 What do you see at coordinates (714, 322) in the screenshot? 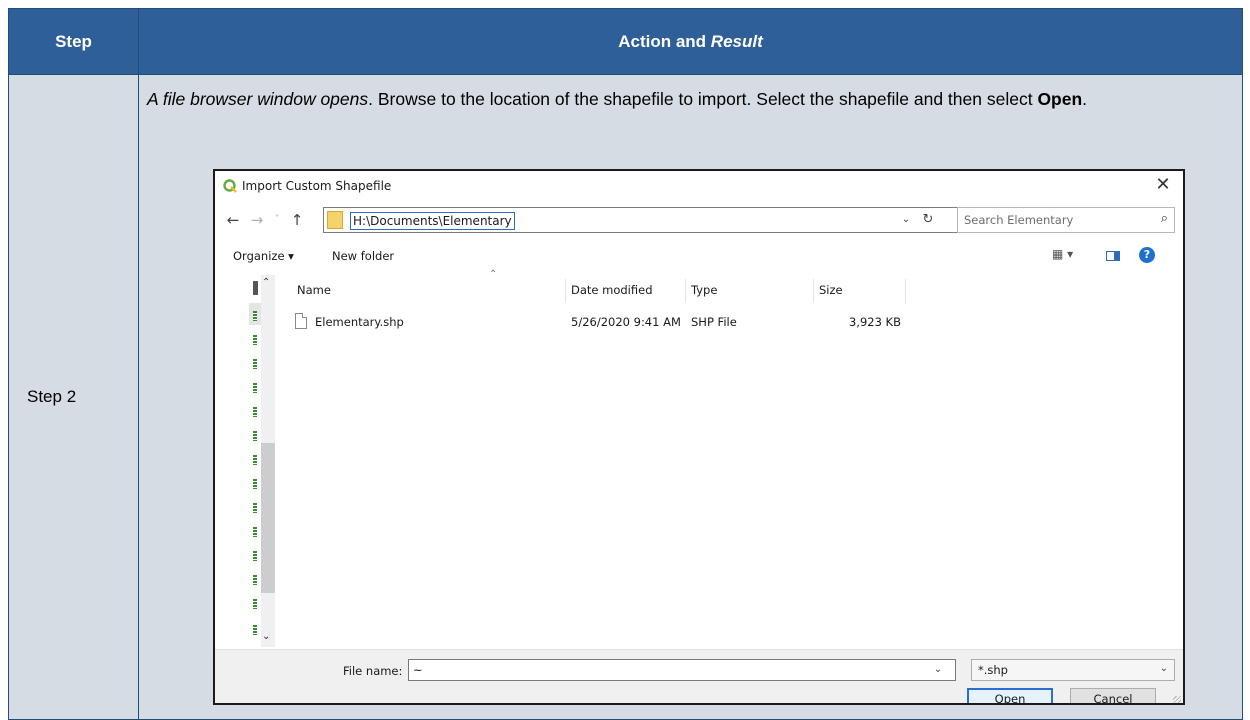
I see `file-type: SHP File` at bounding box center [714, 322].